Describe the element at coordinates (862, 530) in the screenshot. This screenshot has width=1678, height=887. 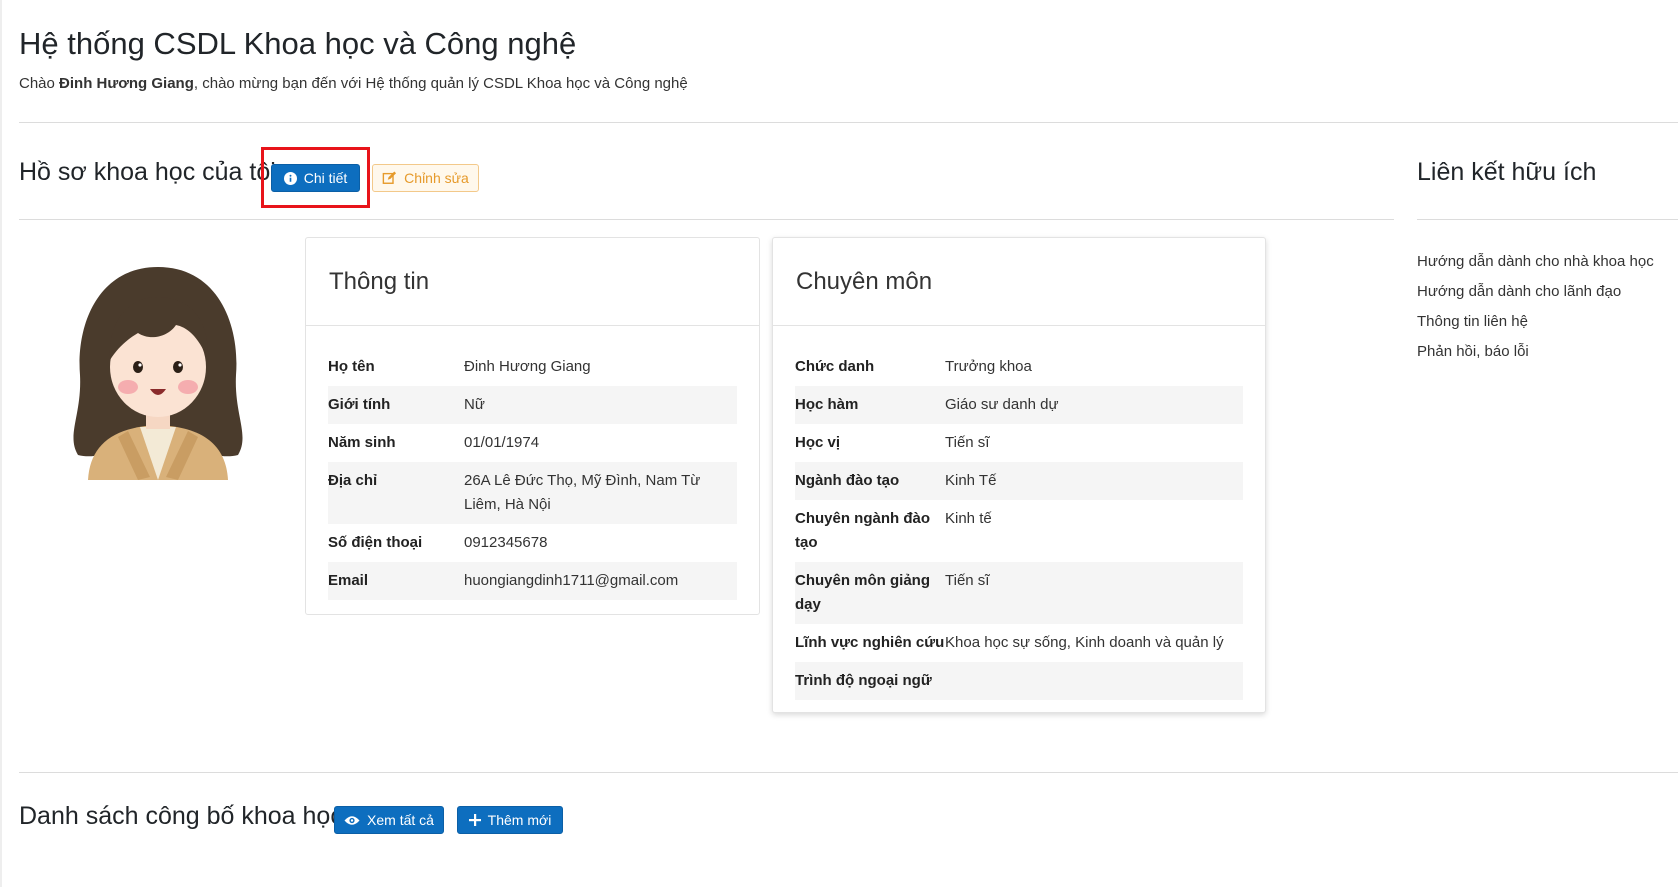
I see `expertise-label: Chuyên ngành đào tạo` at that location.